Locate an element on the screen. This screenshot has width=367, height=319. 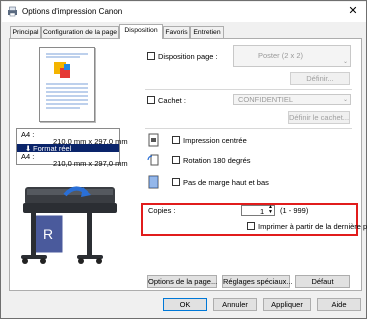
last-page-checkbox is located at coordinates (251, 226).